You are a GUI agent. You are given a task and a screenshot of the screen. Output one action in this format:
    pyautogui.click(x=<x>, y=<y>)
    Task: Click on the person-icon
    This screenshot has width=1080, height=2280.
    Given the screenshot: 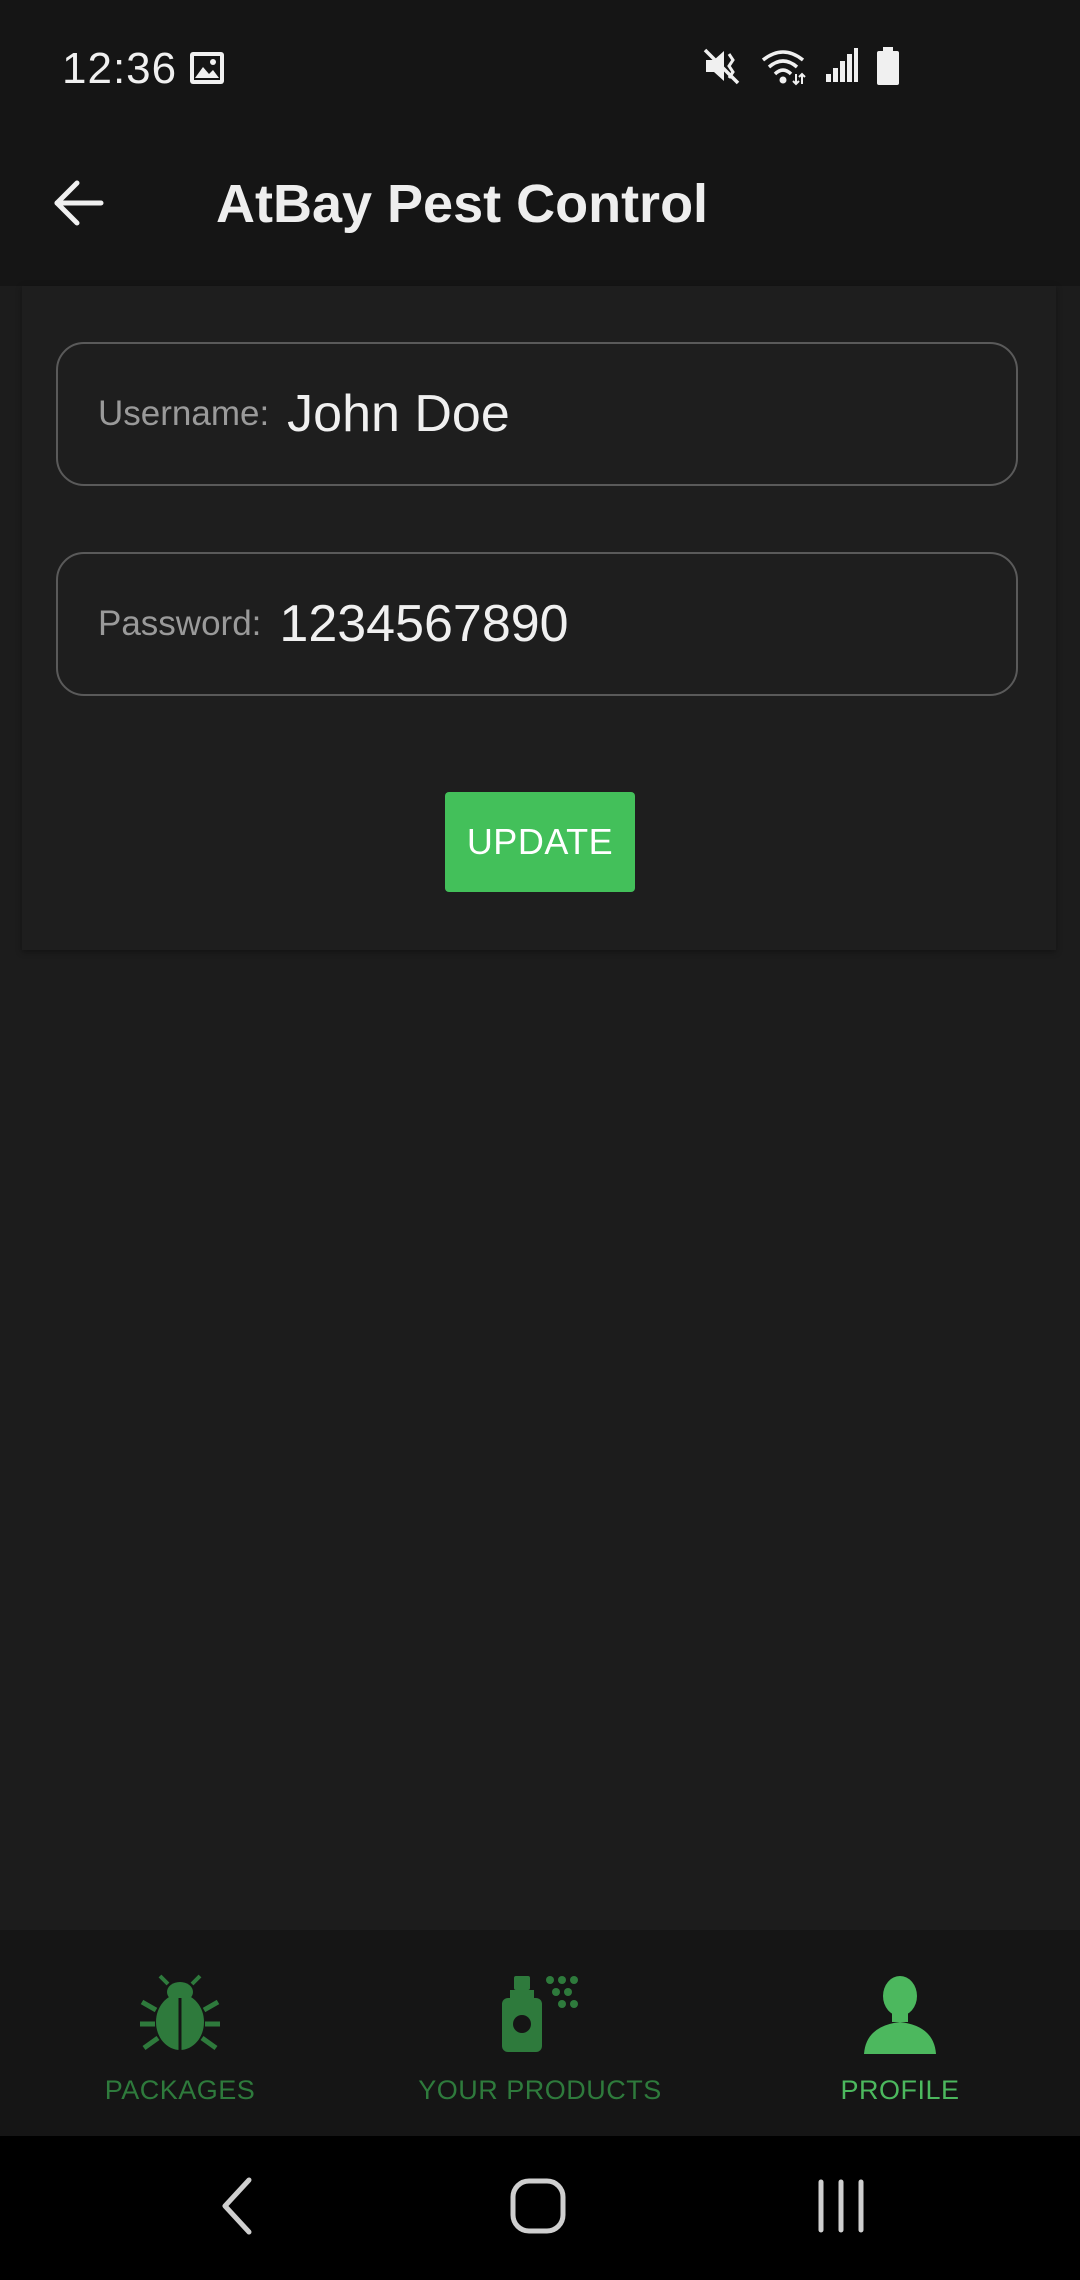 What is the action you would take?
    pyautogui.click(x=900, y=2016)
    